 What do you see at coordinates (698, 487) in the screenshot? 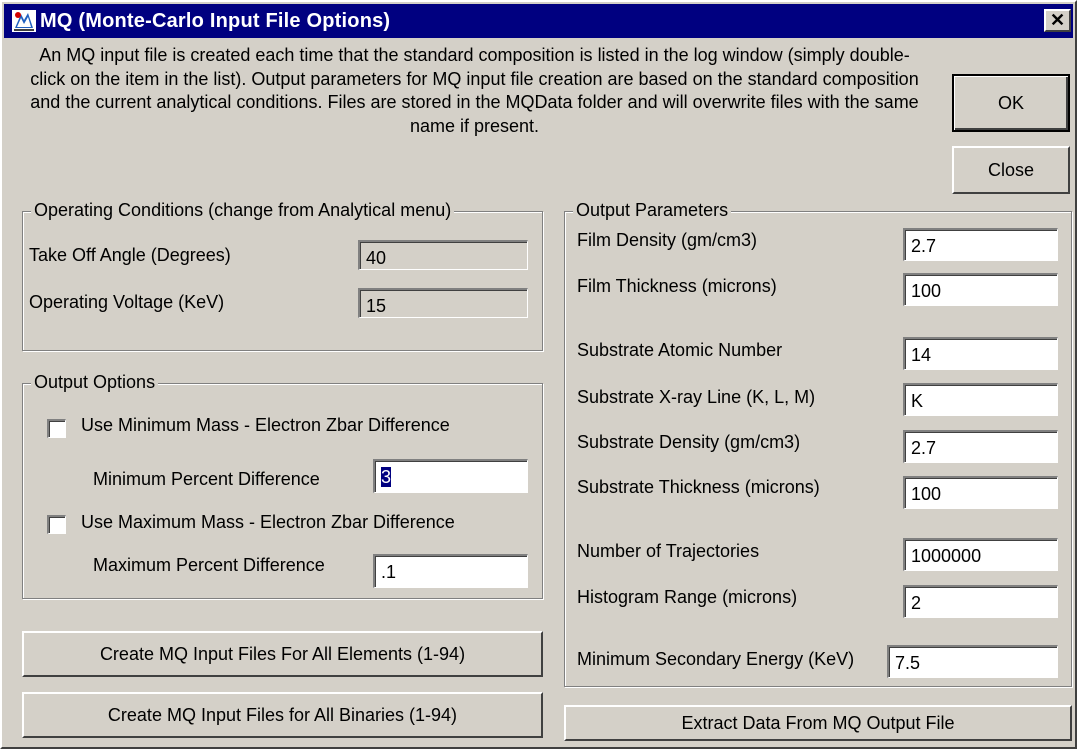
I see `substrate-thickness-label: Substrate Thickness (microns)` at bounding box center [698, 487].